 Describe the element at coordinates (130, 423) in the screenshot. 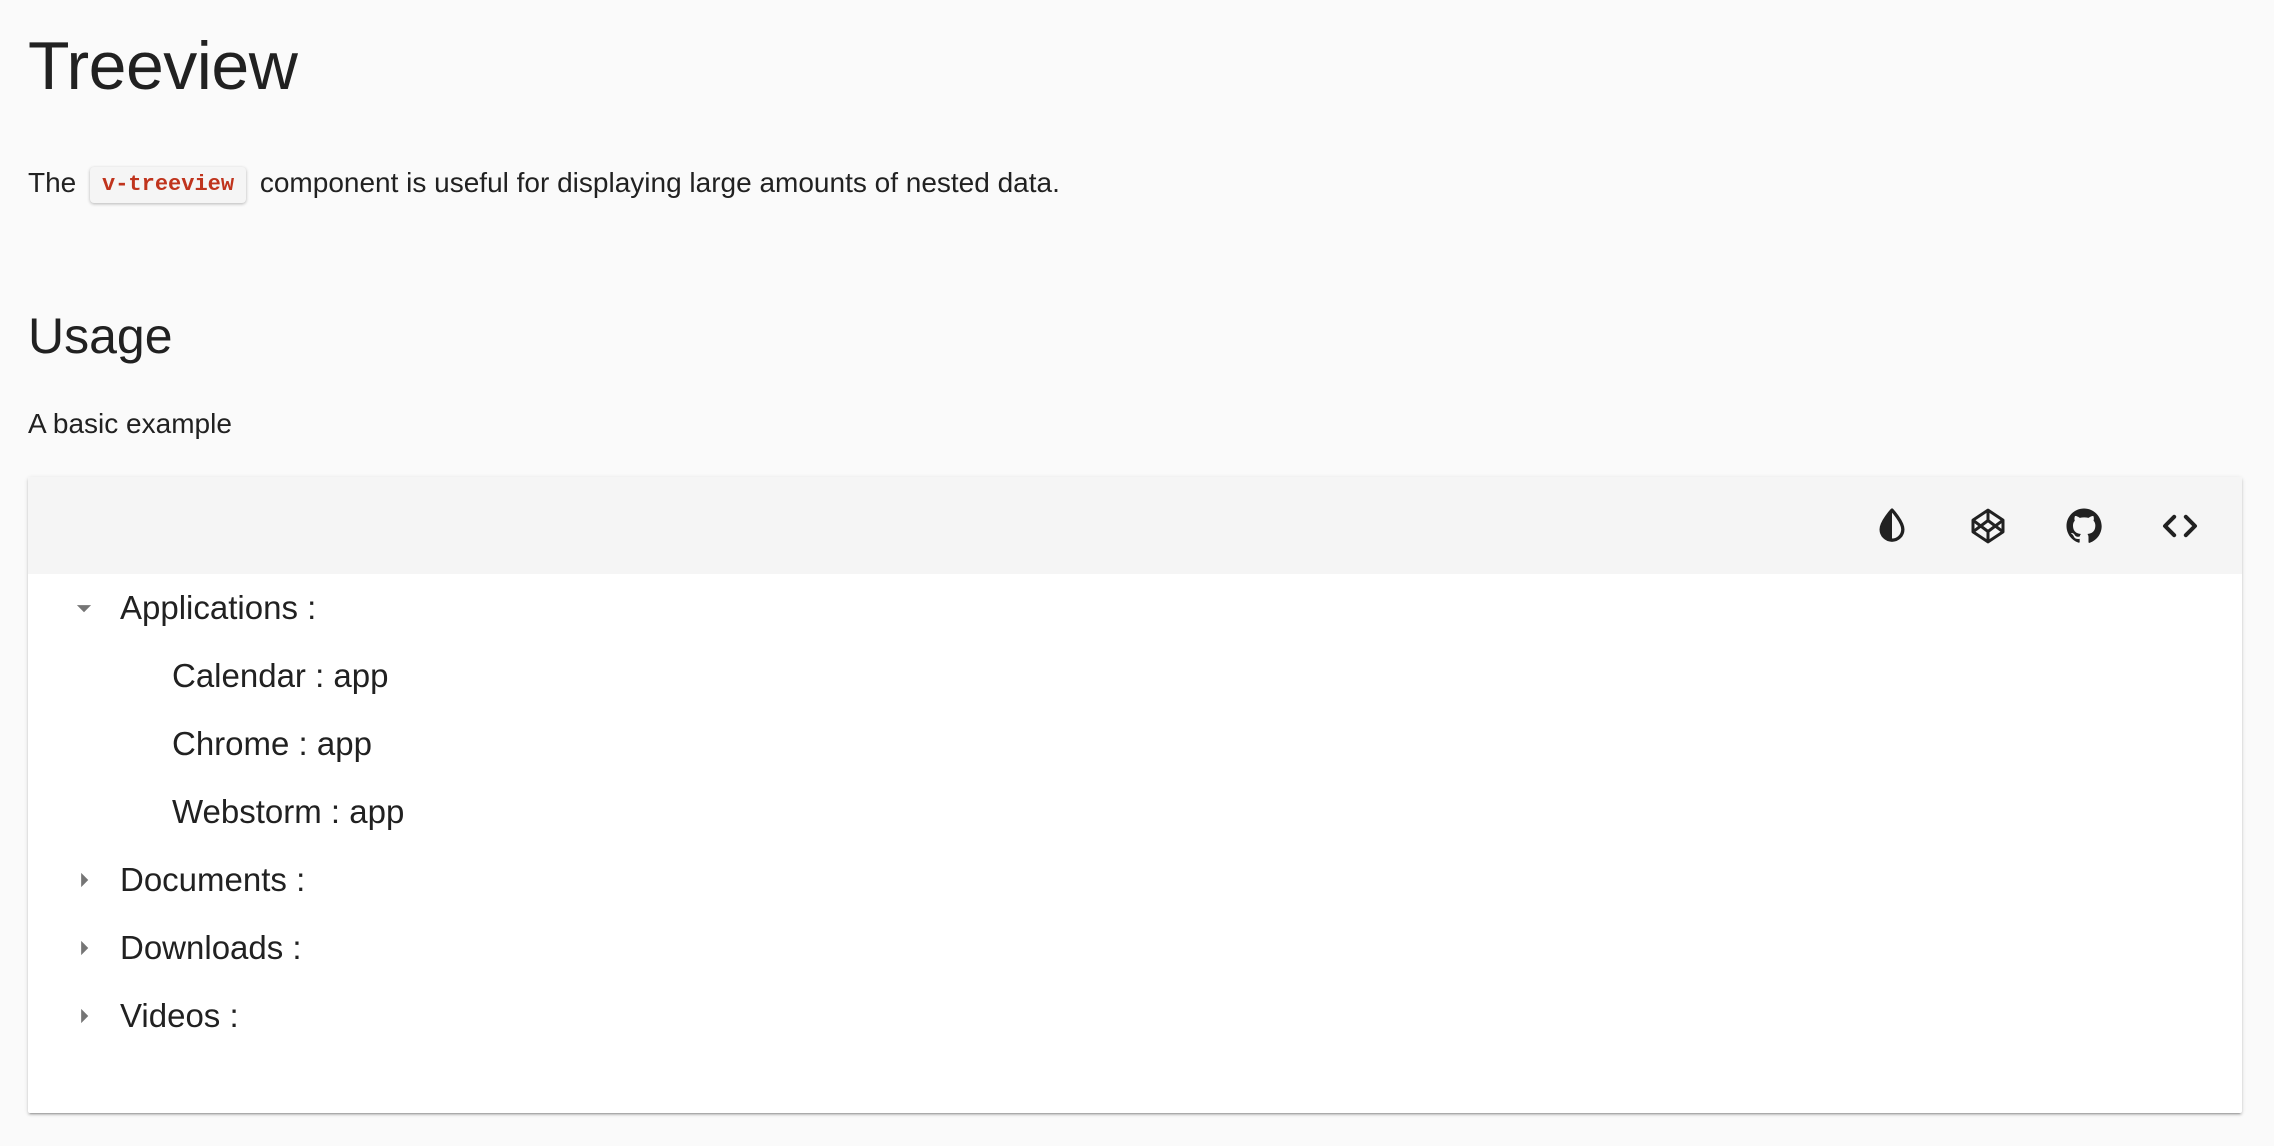

I see `usage-description: A basic example` at that location.